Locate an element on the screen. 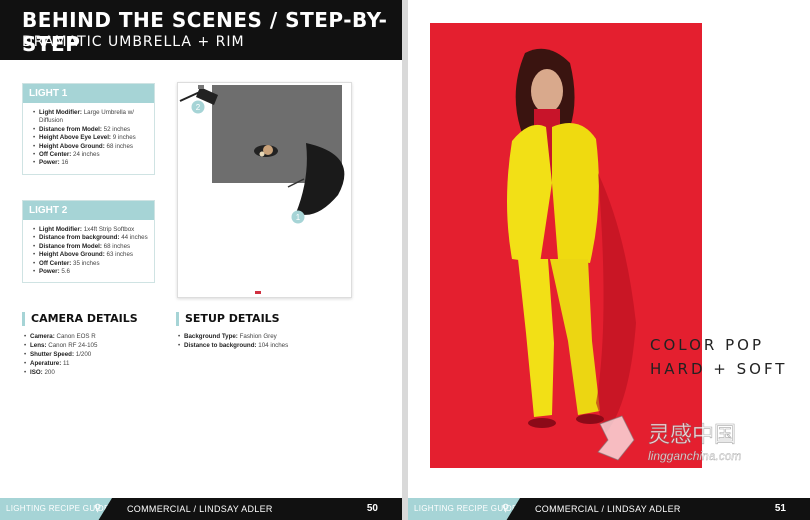 Image resolution: width=810 pixels, height=520 pixels. list-item: Power: 16 is located at coordinates (90, 163).